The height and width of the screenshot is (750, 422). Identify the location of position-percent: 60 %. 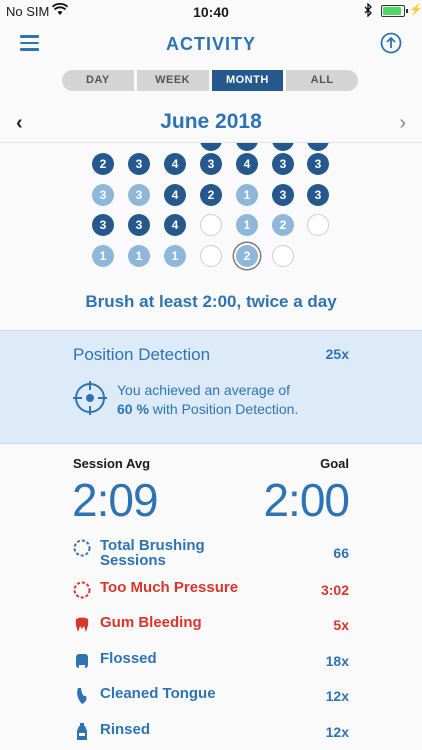
(133, 409).